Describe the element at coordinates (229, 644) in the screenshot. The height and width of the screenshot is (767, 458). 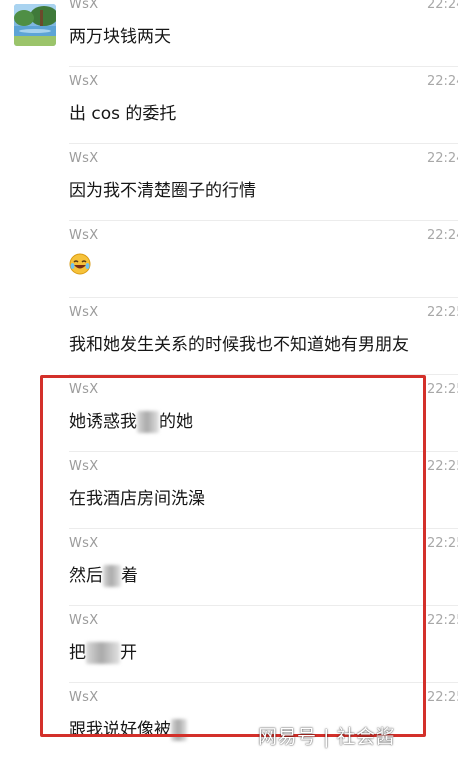
I see `chat-message: WsX 22:25 把开` at that location.